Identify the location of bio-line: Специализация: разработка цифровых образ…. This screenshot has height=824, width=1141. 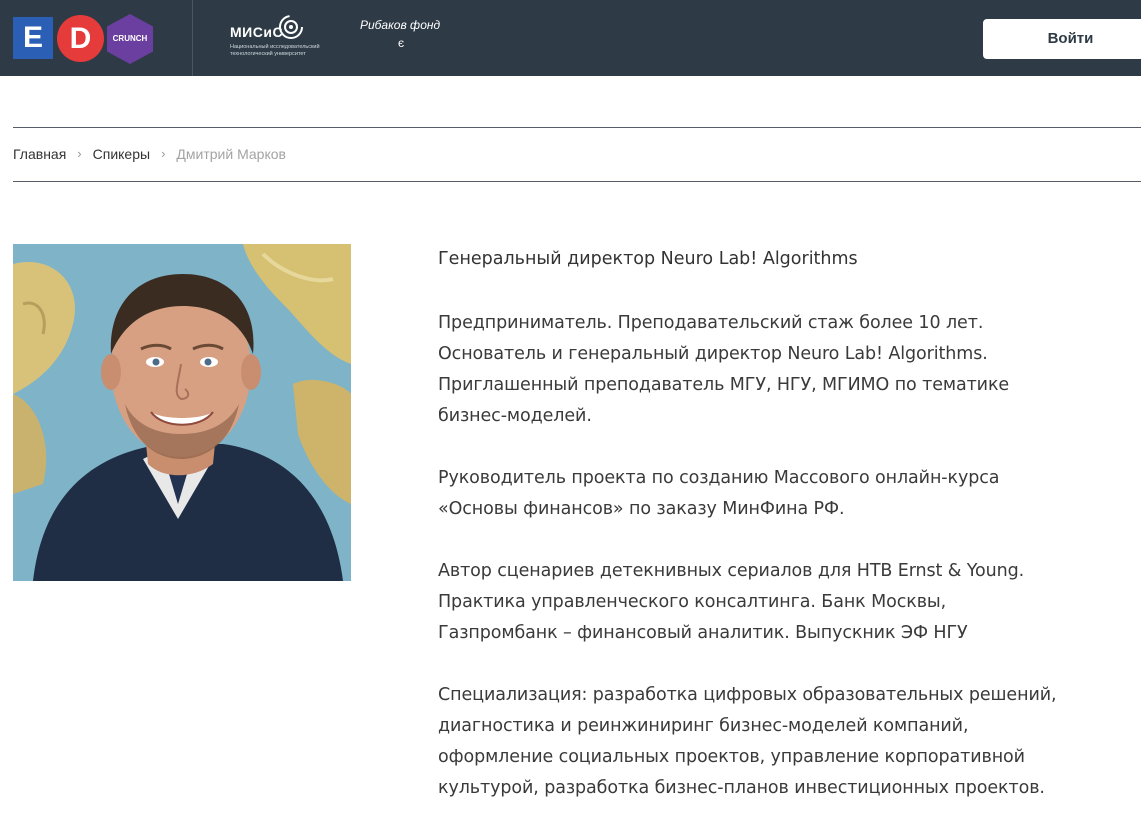
(747, 695).